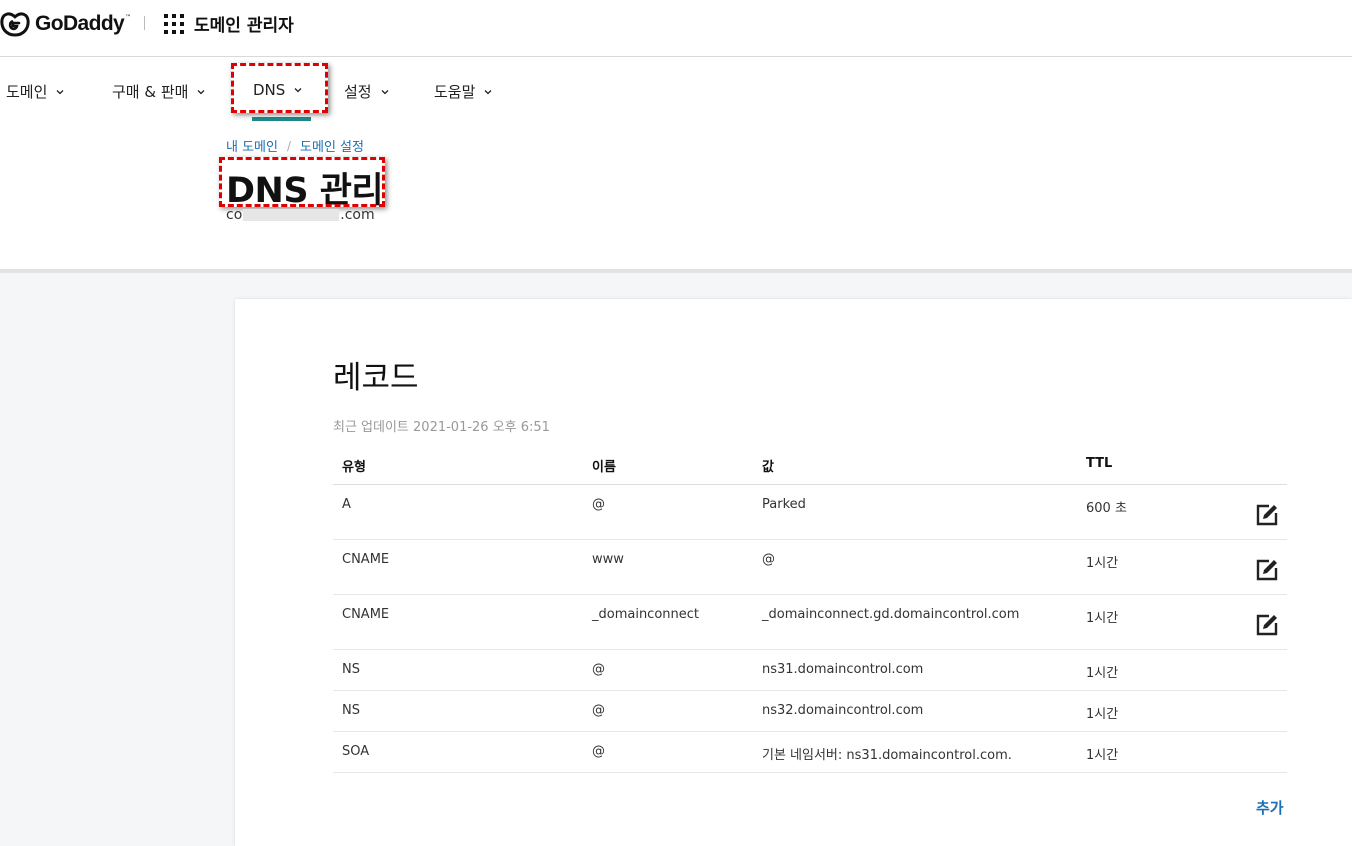 The image size is (1352, 846). I want to click on record-type: A, so click(346, 504).